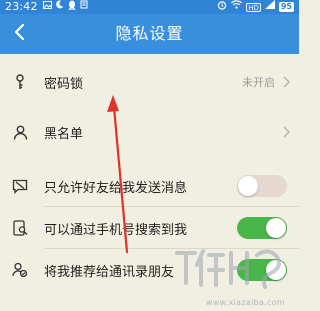 The image size is (320, 311). I want to click on battery-level: 95, so click(286, 7).